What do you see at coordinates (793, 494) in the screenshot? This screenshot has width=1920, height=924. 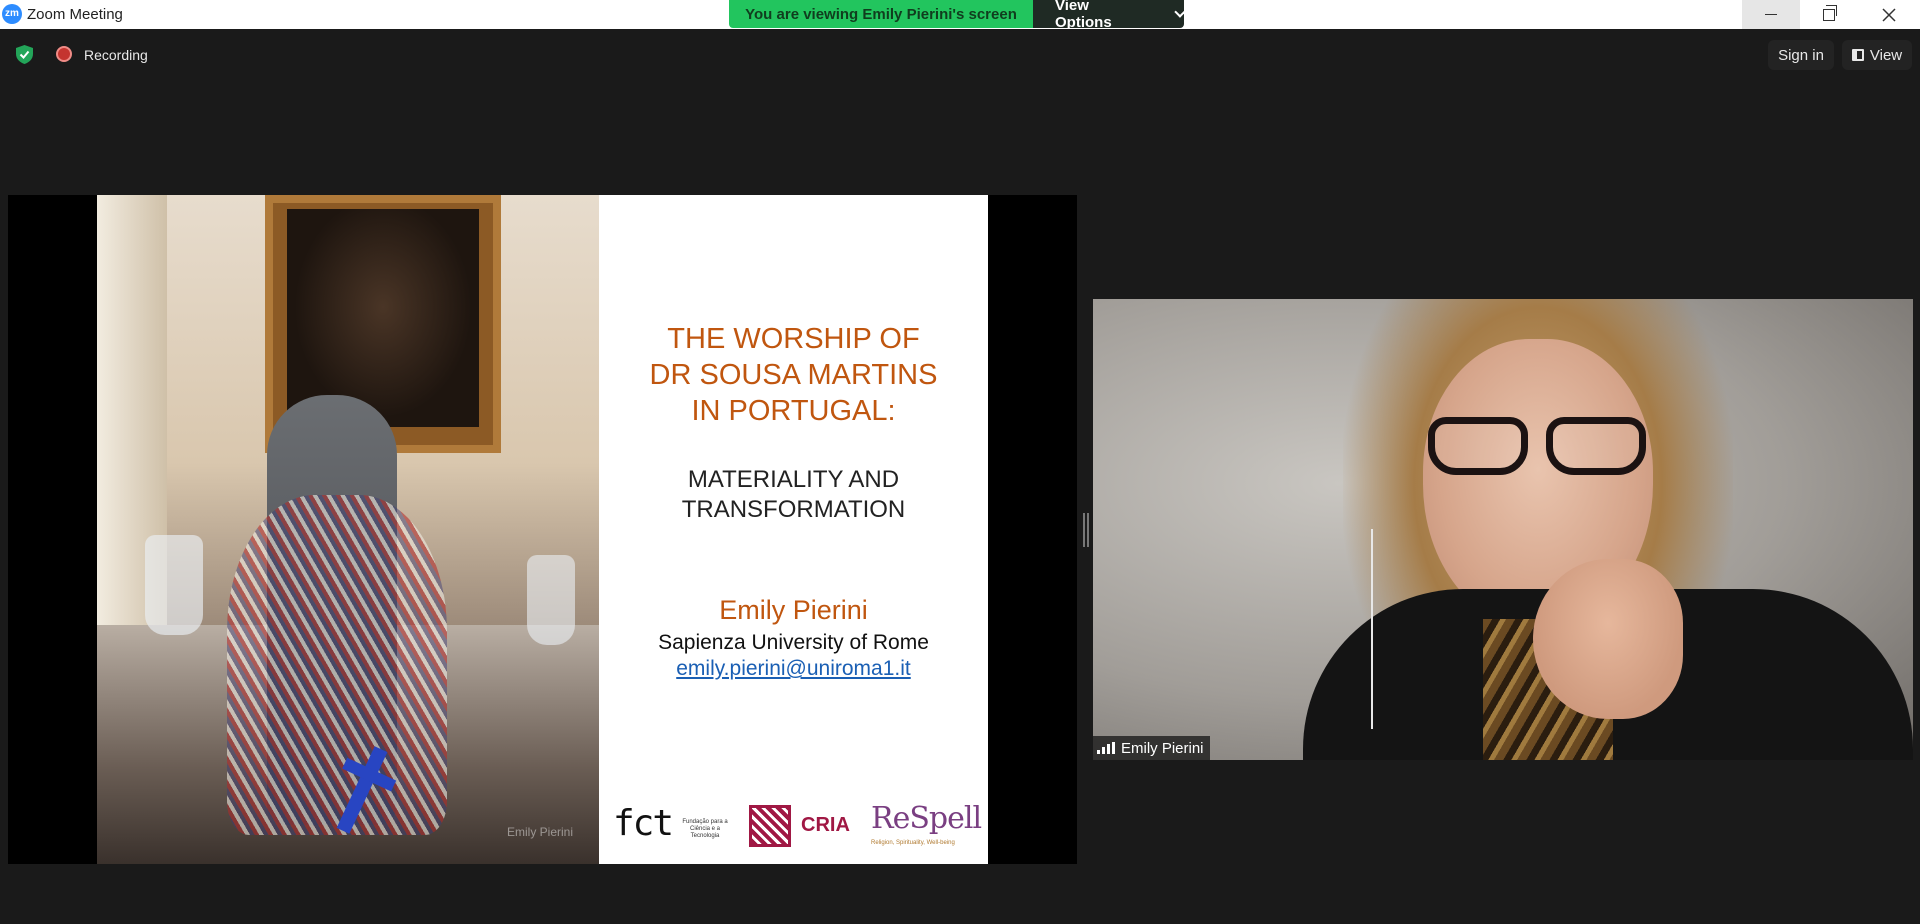 I see `slide-subtitle: MATERIALITY AND TRANSFORMATION` at bounding box center [793, 494].